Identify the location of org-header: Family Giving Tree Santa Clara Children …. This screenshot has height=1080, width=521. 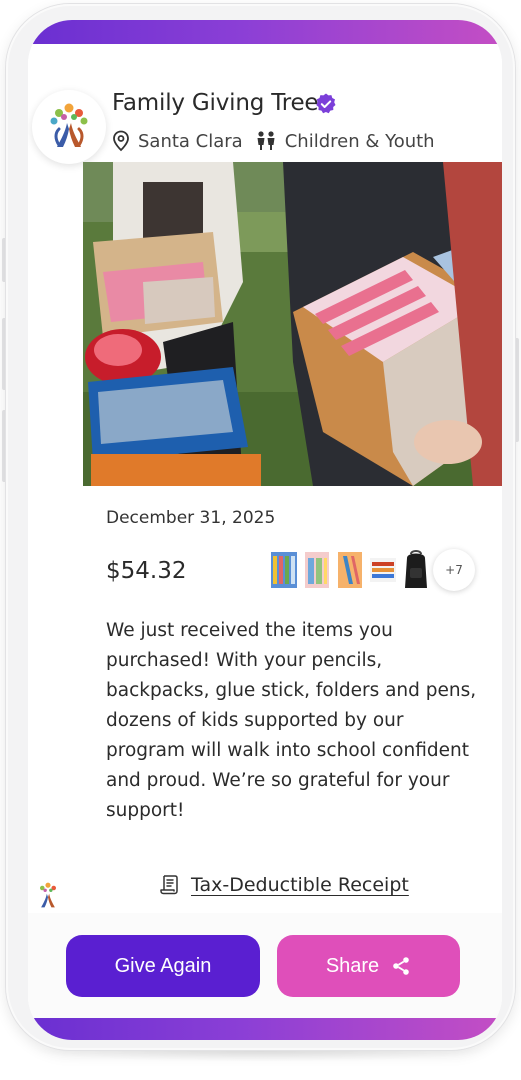
(265, 111).